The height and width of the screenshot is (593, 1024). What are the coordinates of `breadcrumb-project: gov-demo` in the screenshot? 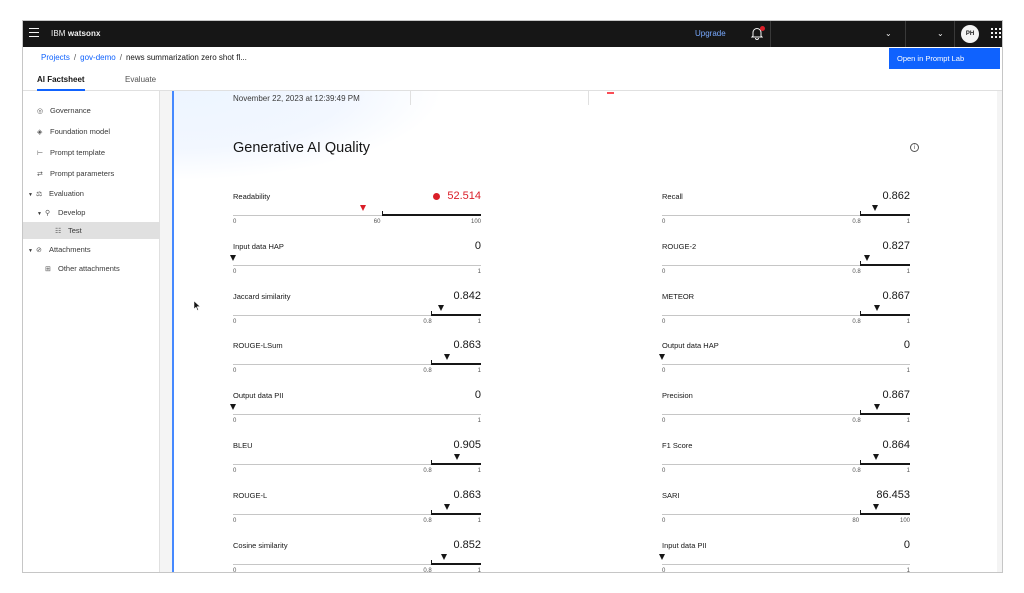 It's located at (98, 57).